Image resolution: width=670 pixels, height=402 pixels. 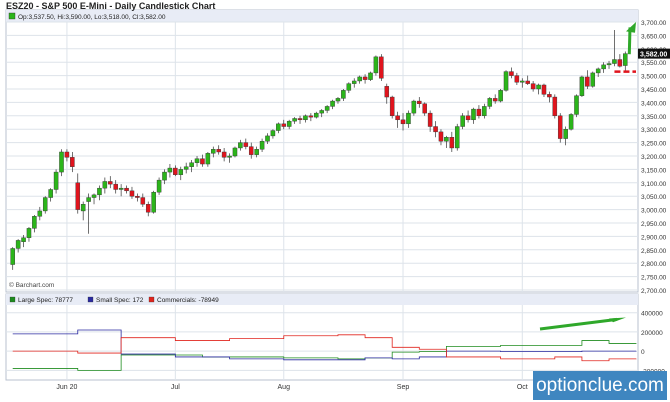 I want to click on price-tick-label: 3,100.00, so click(x=654, y=184).